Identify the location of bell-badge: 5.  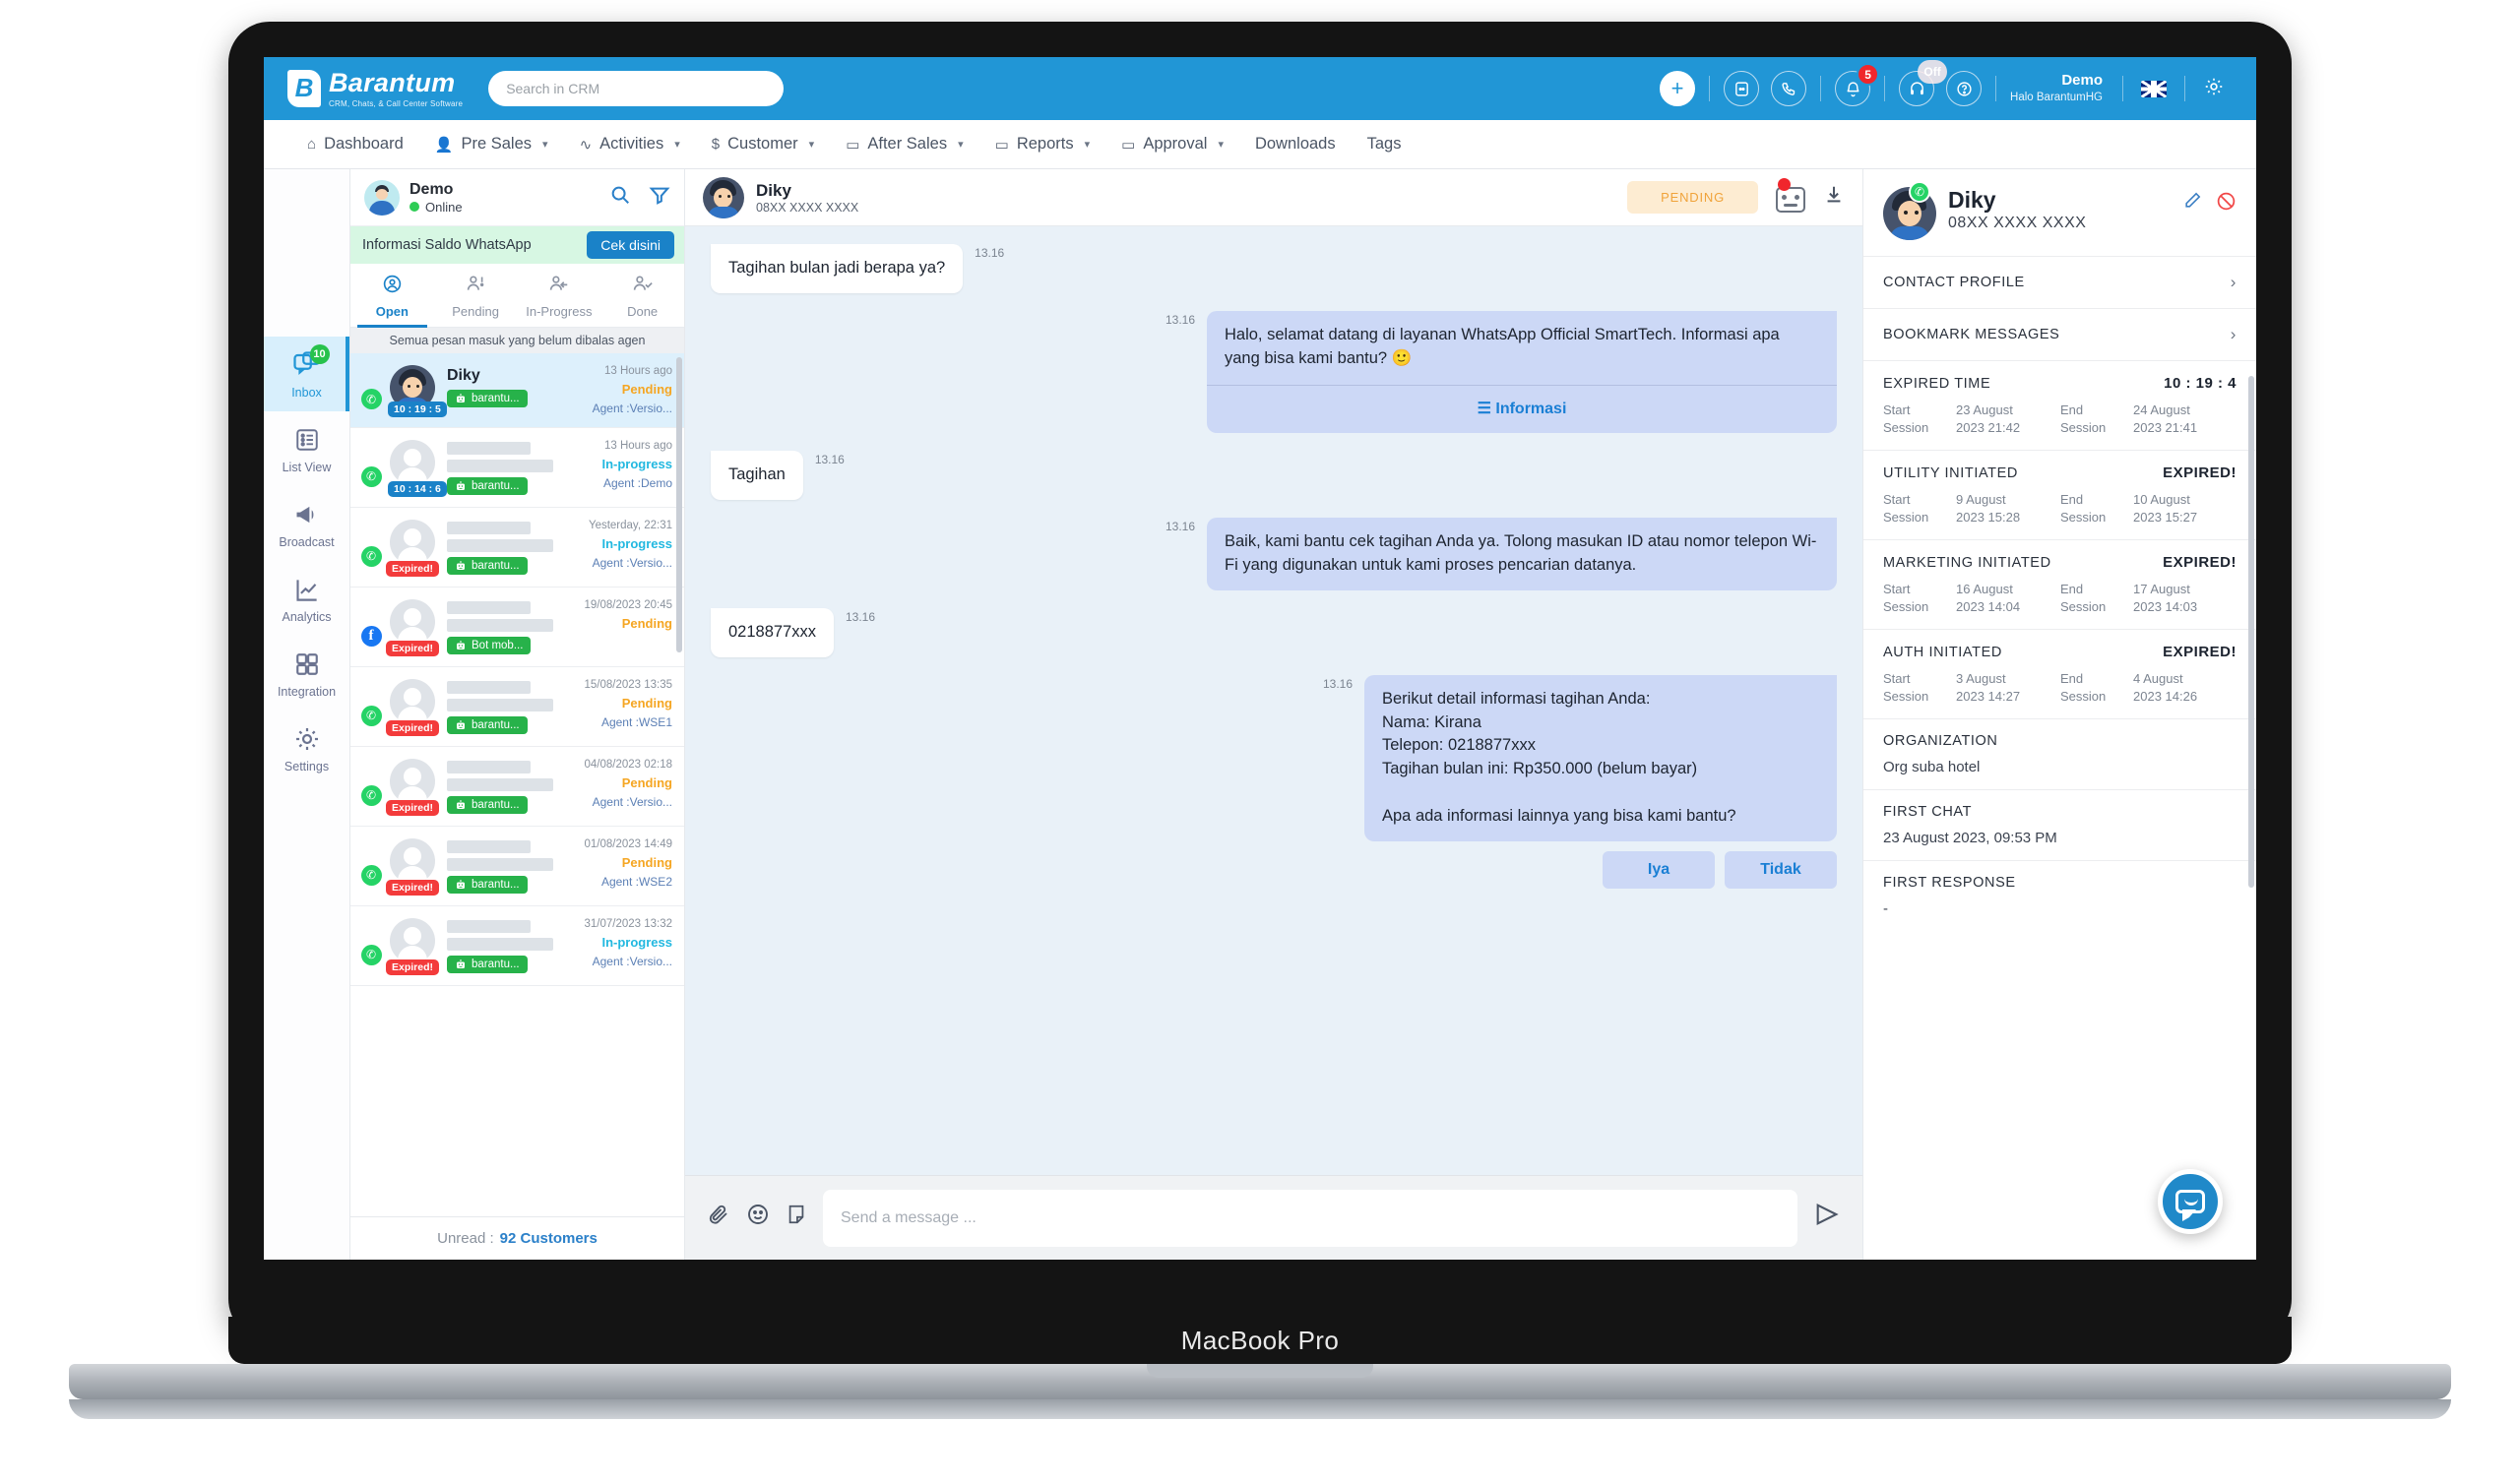
(1868, 75).